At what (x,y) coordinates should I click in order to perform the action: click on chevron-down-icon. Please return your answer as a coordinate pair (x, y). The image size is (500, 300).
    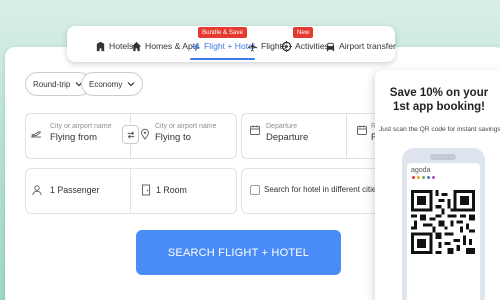
    Looking at the image, I should click on (131, 84).